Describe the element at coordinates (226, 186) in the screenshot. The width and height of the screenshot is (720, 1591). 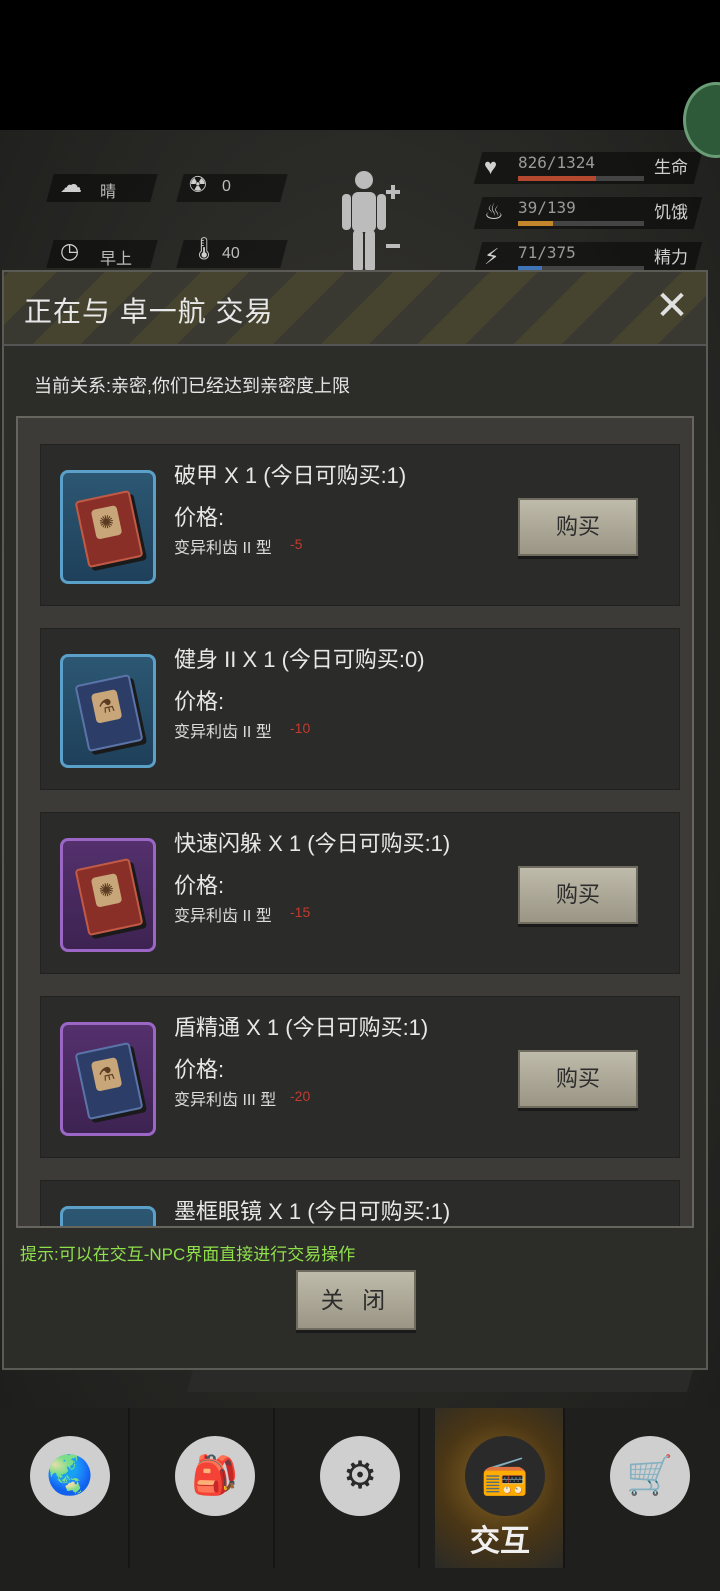
I see `radiation-value: 0` at that location.